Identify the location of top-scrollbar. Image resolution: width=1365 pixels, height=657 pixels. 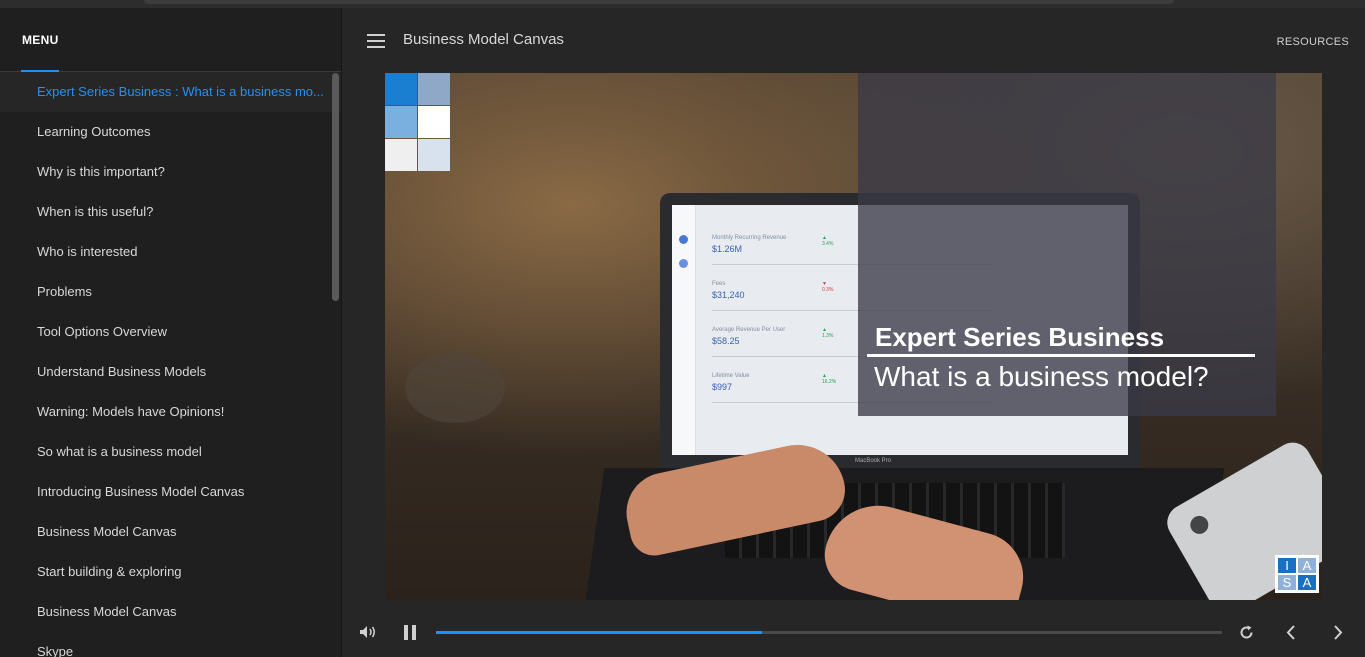
(659, 2).